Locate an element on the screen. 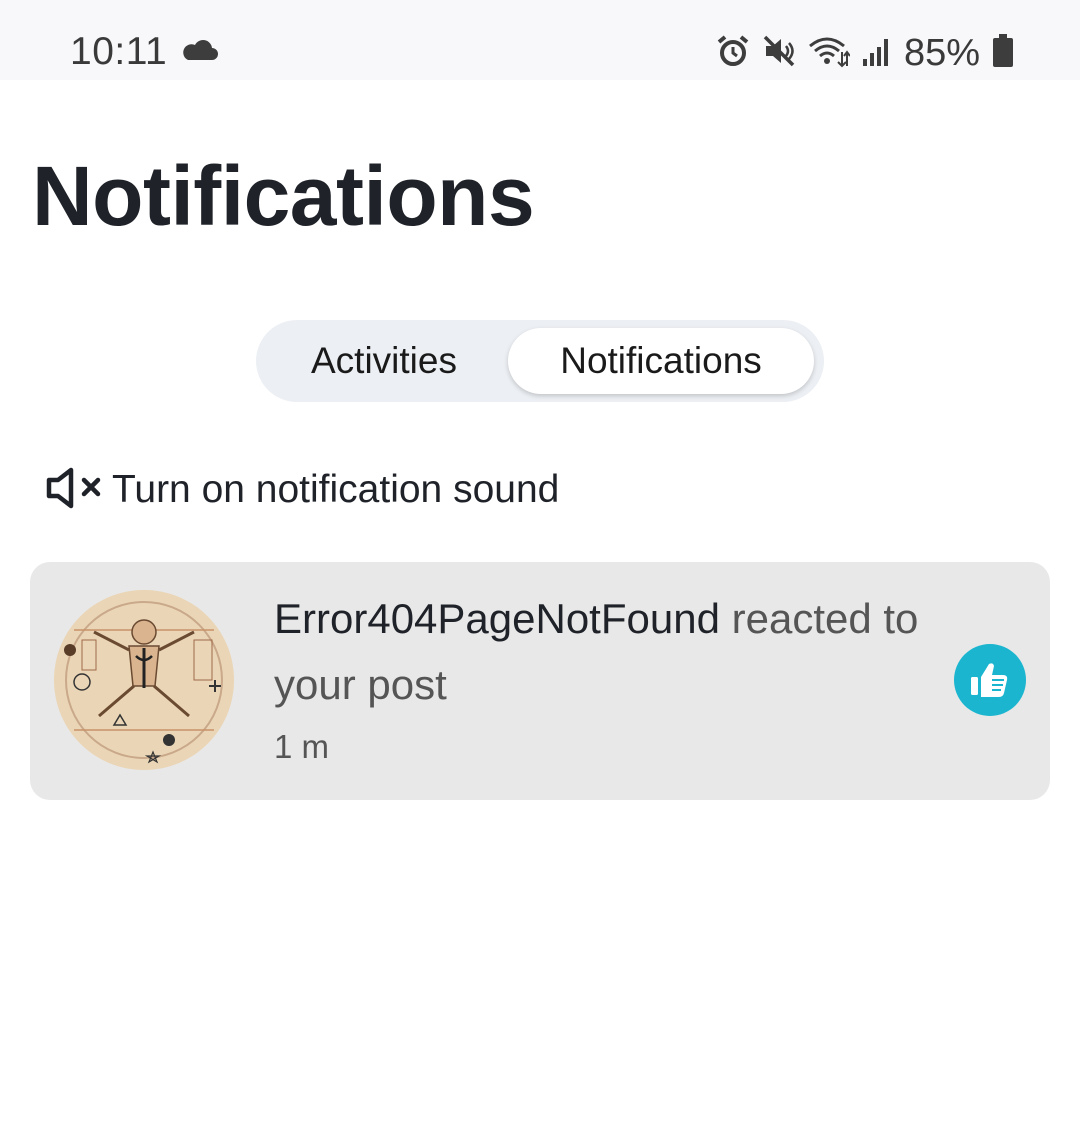 The height and width of the screenshot is (1134, 1080). status-time: 10:11 is located at coordinates (119, 51).